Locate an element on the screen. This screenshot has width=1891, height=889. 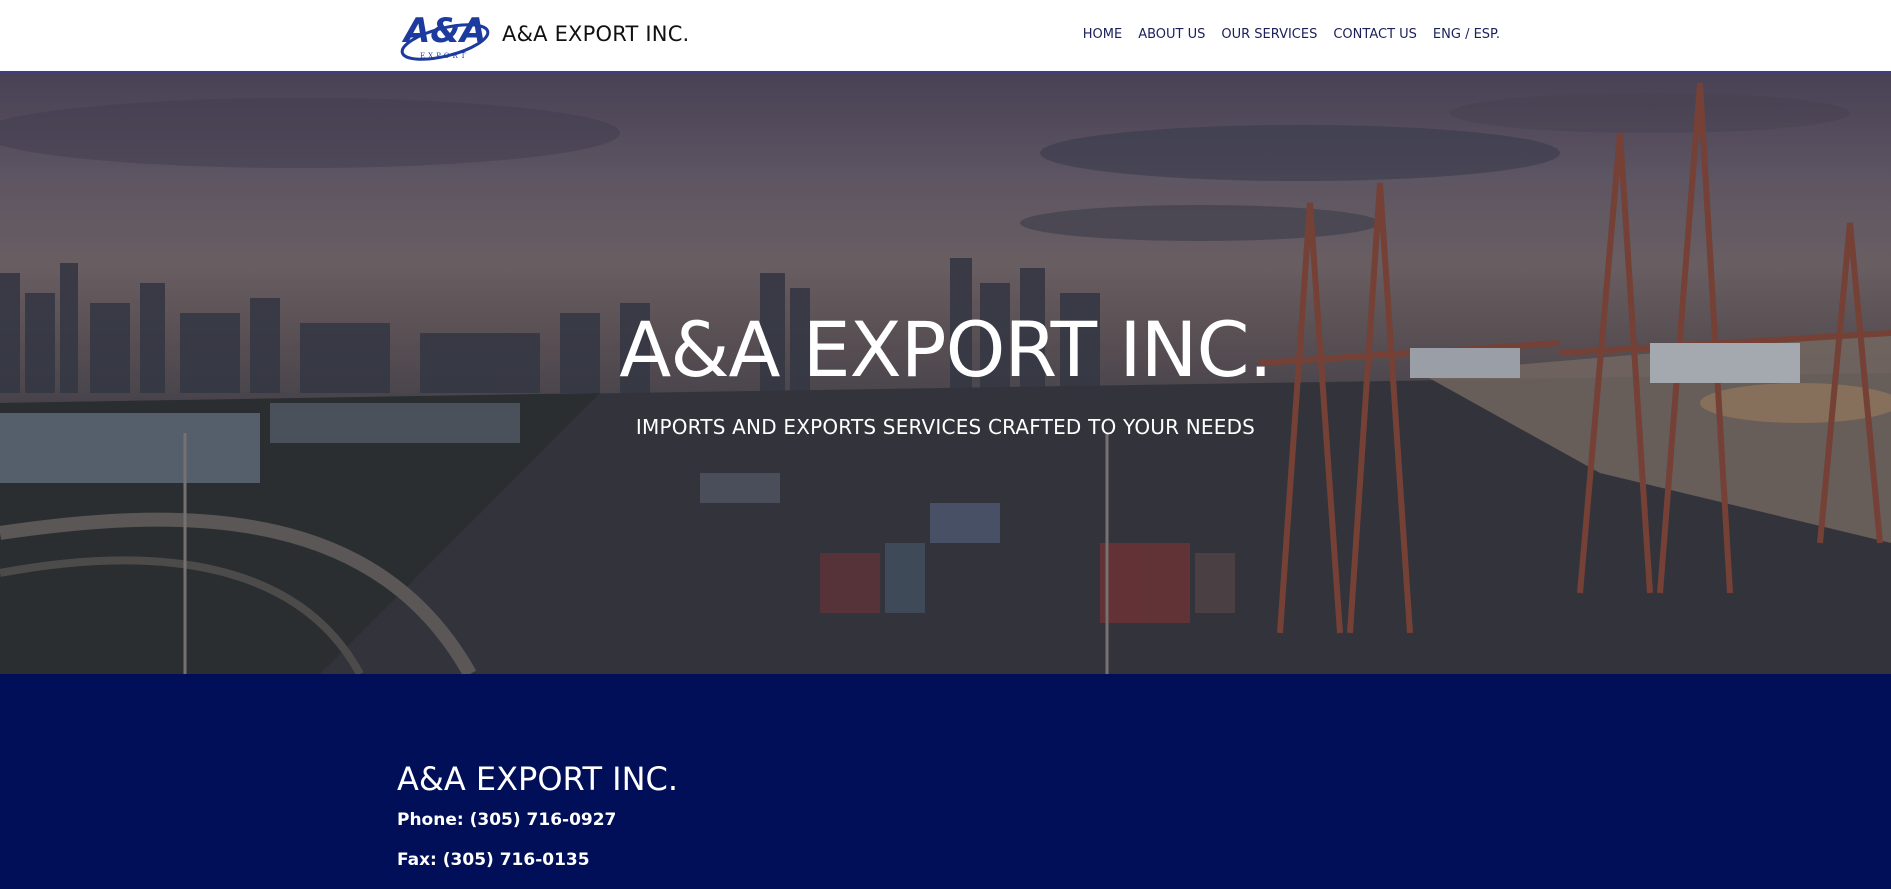
nav-contact-us: CONTACT US is located at coordinates (1375, 34).